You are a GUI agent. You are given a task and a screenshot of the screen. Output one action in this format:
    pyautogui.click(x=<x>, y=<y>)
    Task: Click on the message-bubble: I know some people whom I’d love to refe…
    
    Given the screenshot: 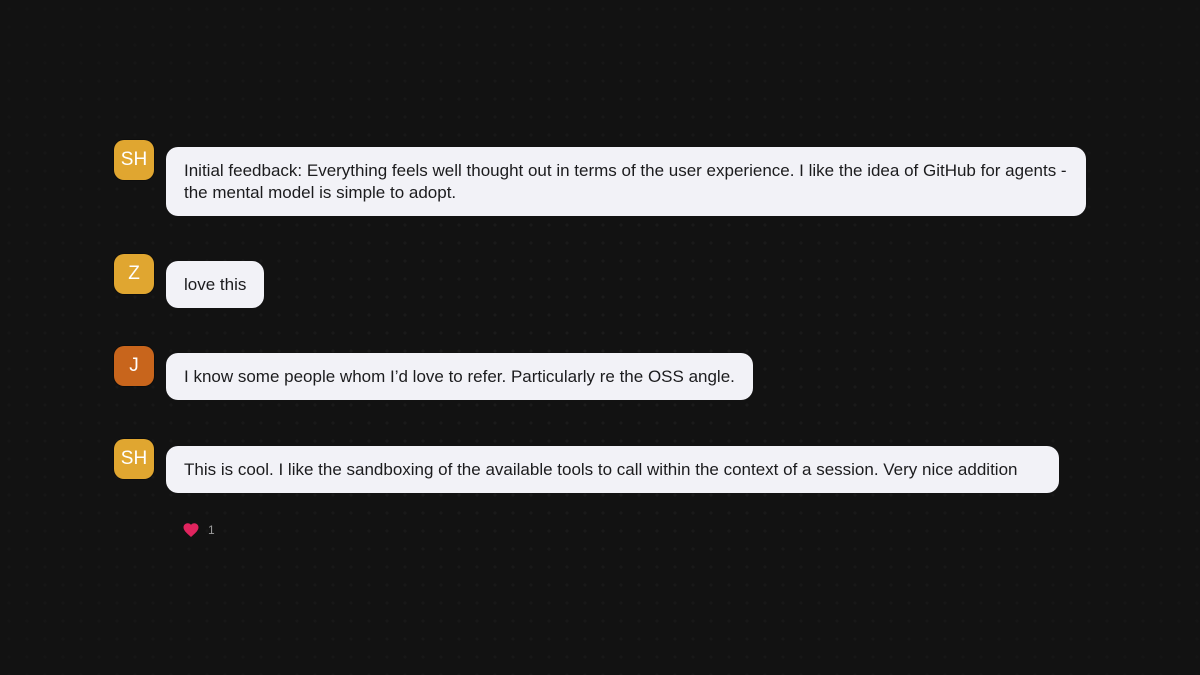 What is the action you would take?
    pyautogui.click(x=459, y=376)
    